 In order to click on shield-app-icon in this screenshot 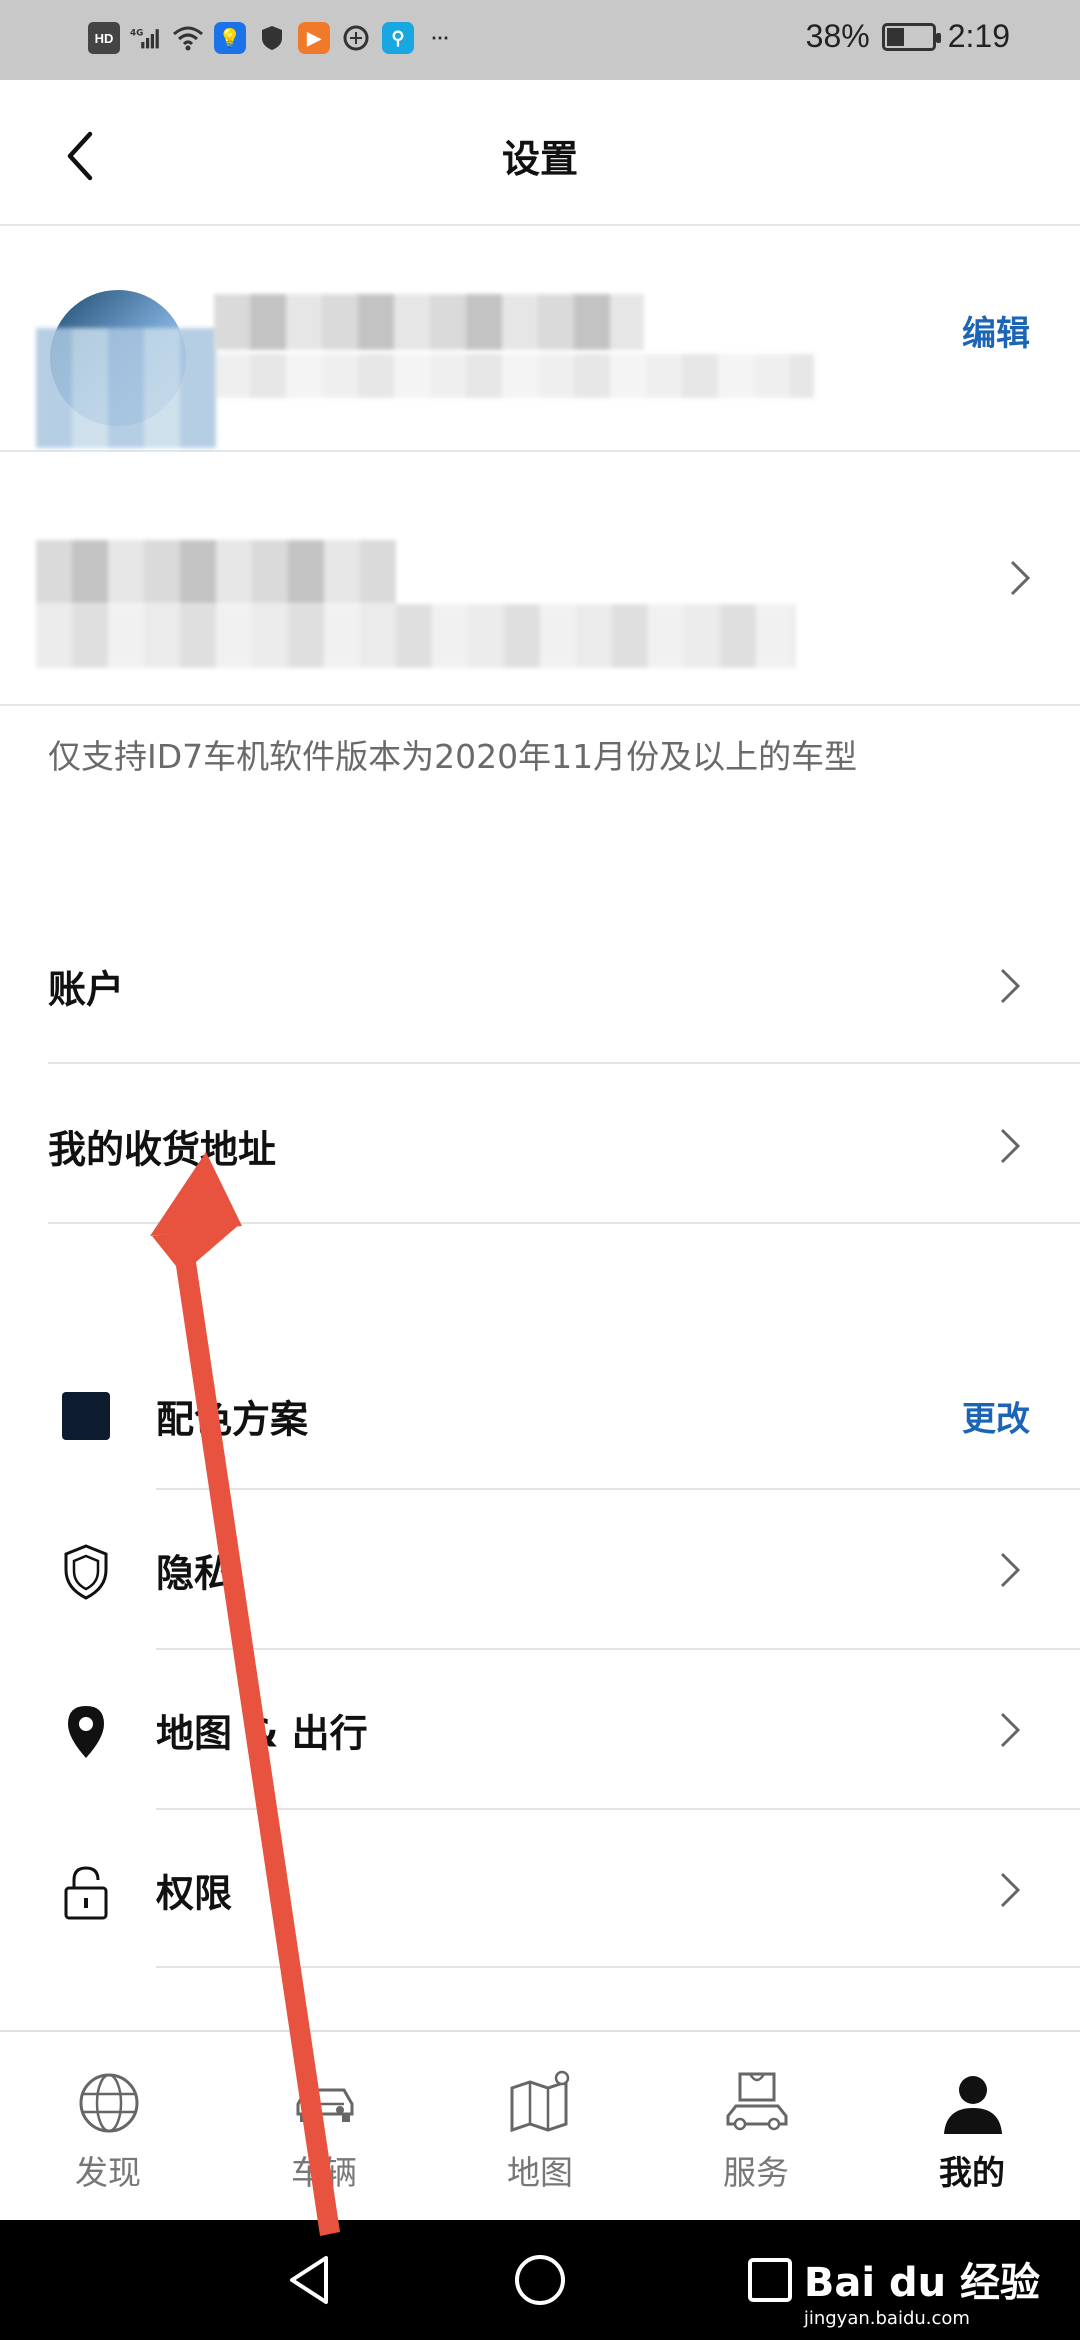, I will do `click(272, 38)`.